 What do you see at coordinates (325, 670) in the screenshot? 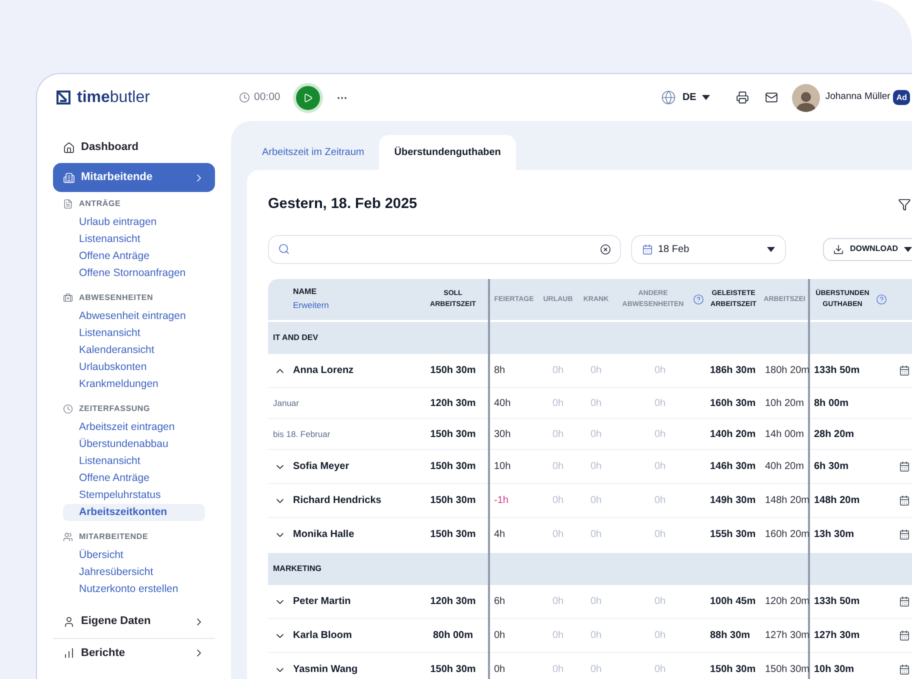
I see `employee-name: Yasmin Wang` at bounding box center [325, 670].